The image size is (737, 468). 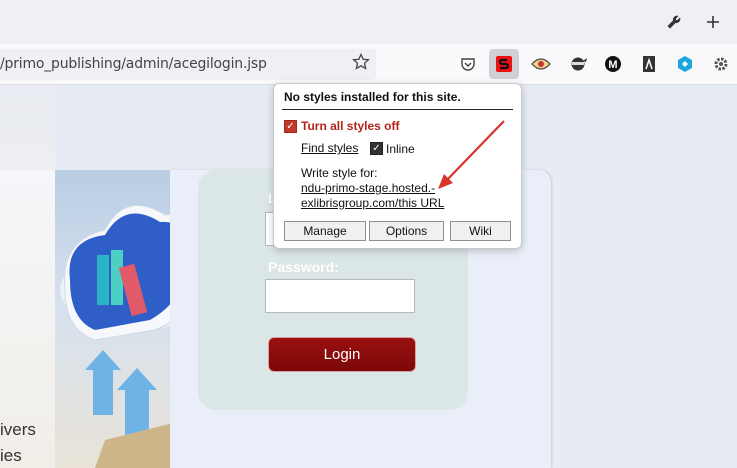 I want to click on eye-icon, so click(x=541, y=64).